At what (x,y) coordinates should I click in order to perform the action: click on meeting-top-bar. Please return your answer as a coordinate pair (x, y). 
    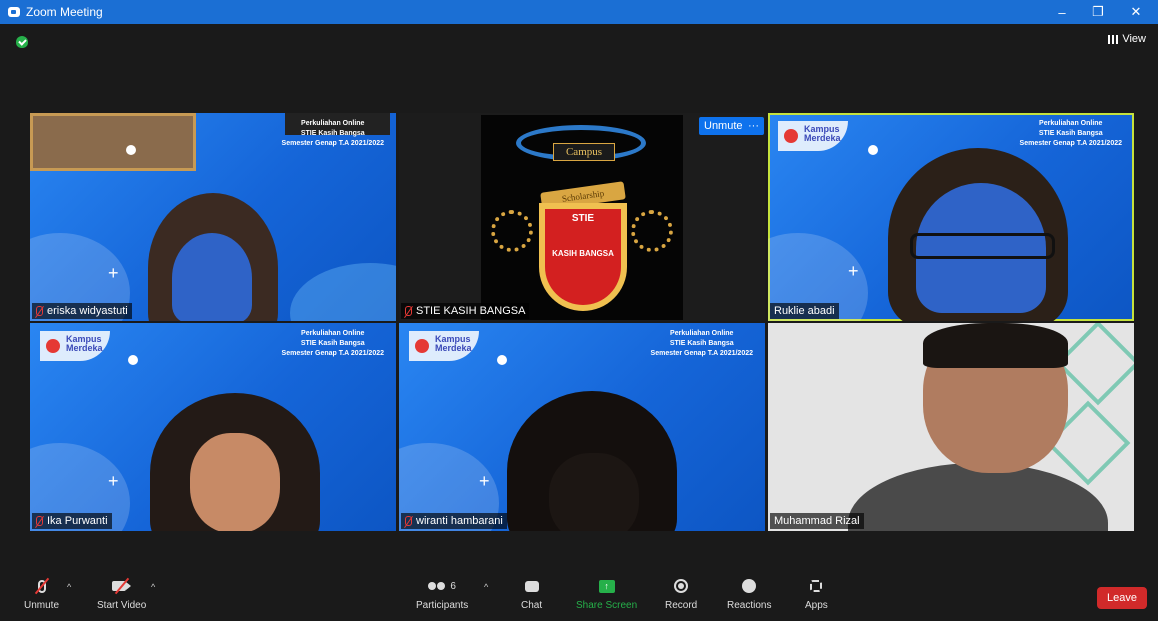
    Looking at the image, I should click on (579, 43).